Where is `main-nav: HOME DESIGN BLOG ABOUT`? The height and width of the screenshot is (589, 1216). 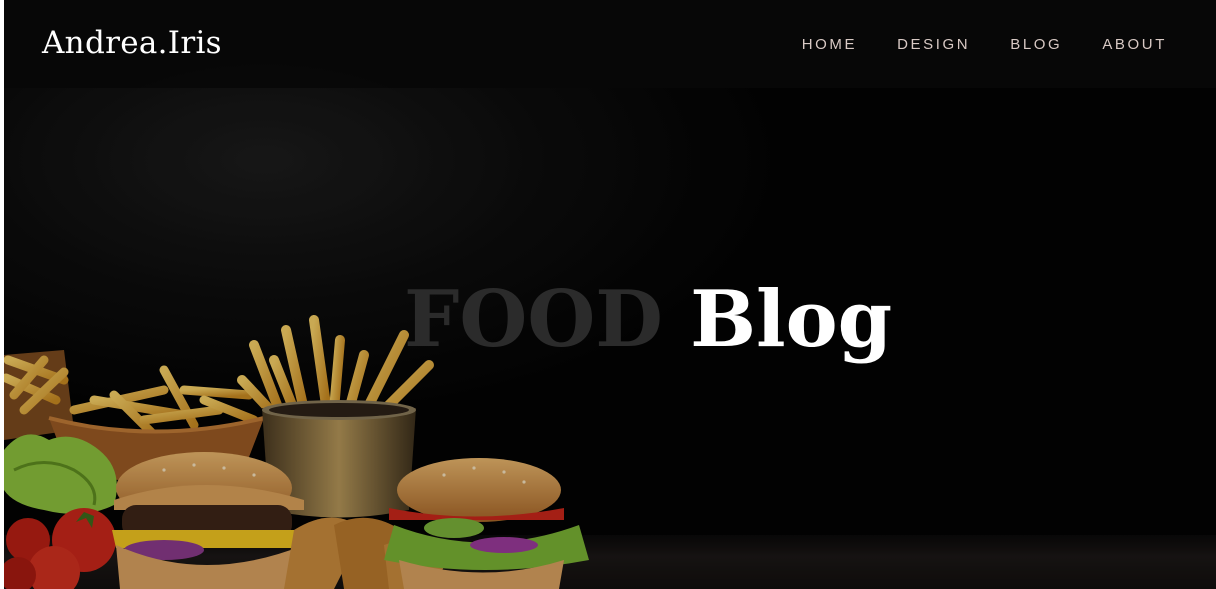 main-nav: HOME DESIGN BLOG ABOUT is located at coordinates (964, 45).